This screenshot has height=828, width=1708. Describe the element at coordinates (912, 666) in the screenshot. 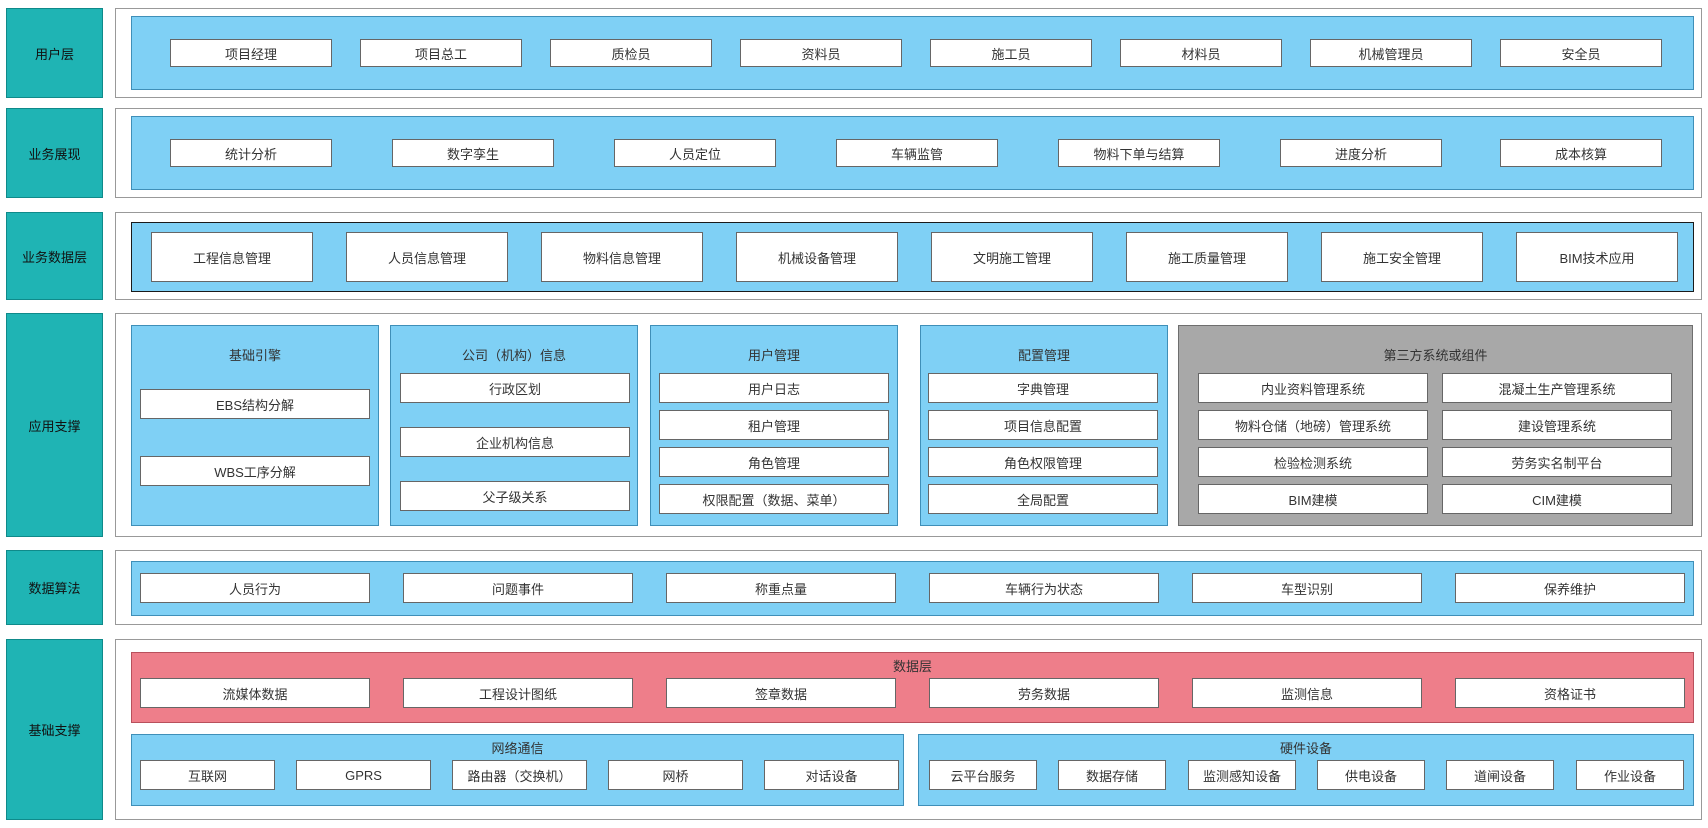

I see `data-layer-title: 数据层` at that location.